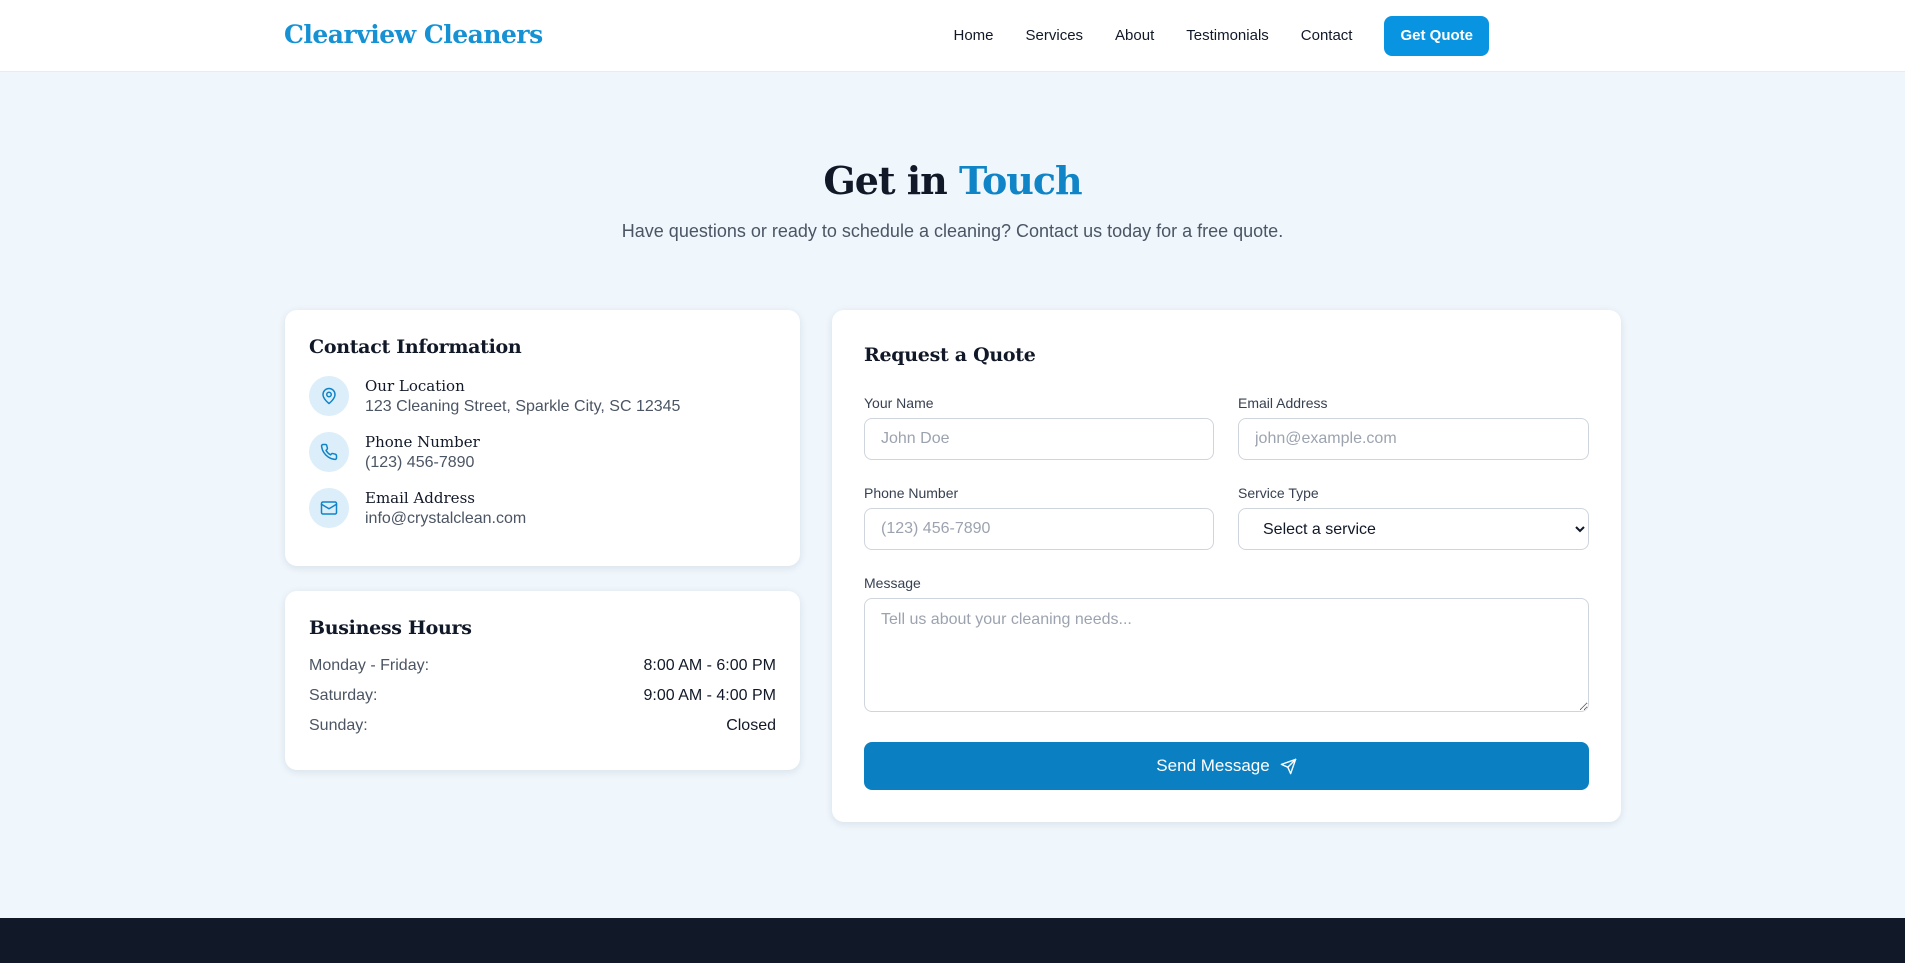 Image resolution: width=1905 pixels, height=963 pixels. What do you see at coordinates (329, 452) in the screenshot?
I see `phone-icon` at bounding box center [329, 452].